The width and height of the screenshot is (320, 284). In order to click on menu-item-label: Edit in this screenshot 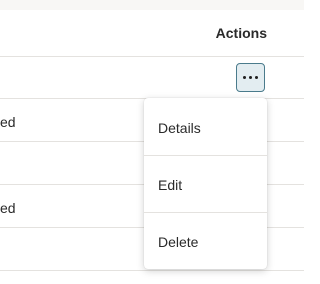, I will do `click(170, 185)`.